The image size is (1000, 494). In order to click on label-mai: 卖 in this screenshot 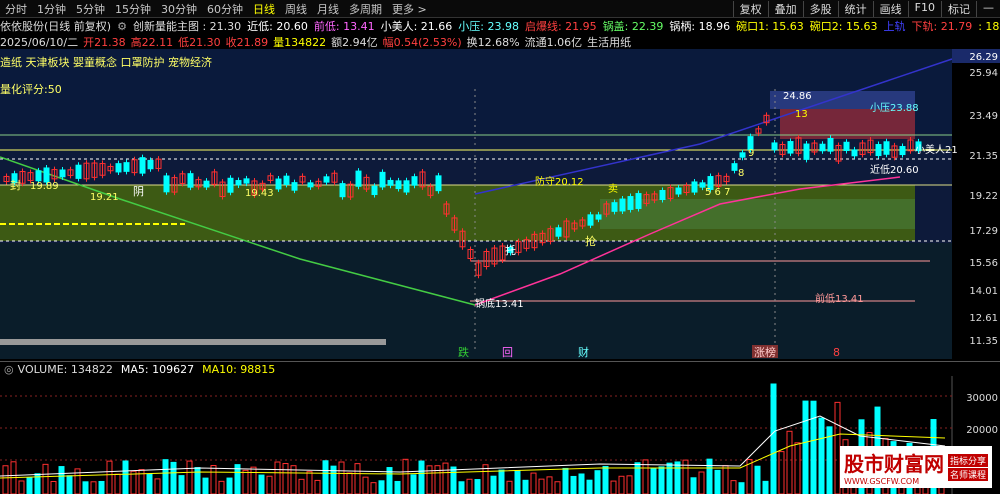, I will do `click(613, 189)`.